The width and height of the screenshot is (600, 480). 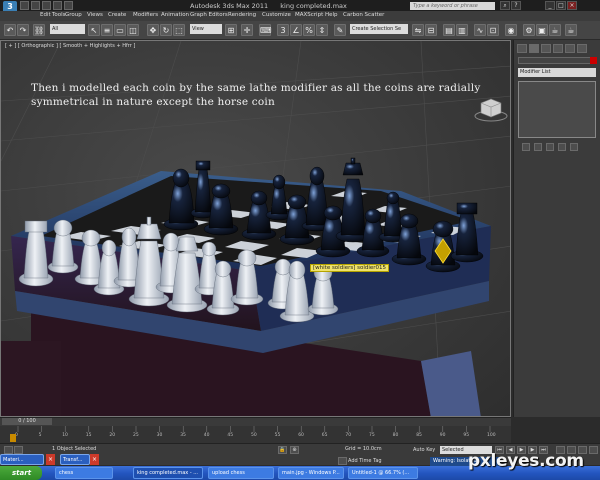 What do you see at coordinates (466, 435) in the screenshot?
I see `timeline-tick-label: 95` at bounding box center [466, 435].